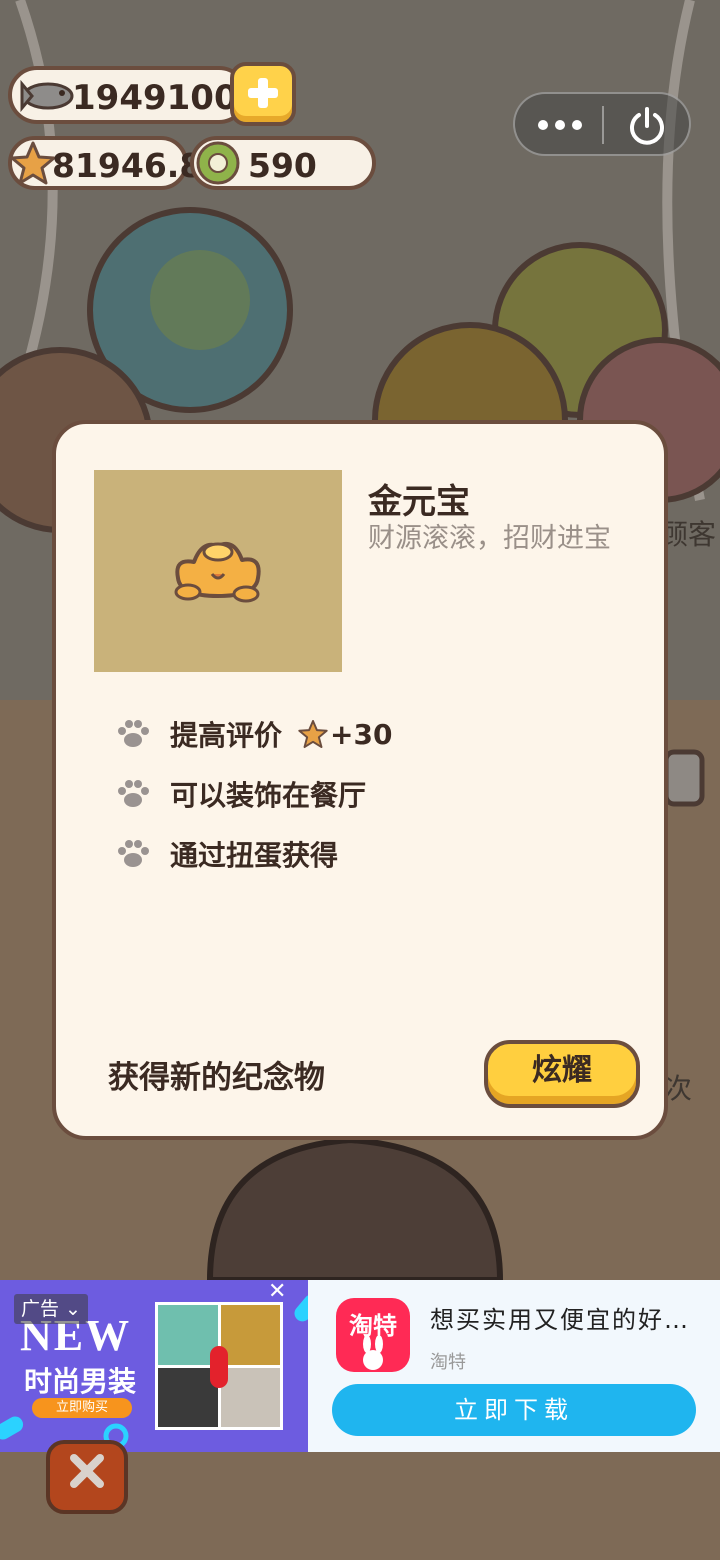  I want to click on ad-info-panel: 淘特 想买实用又便宜的好… 淘特 立即下载, so click(514, 1366).